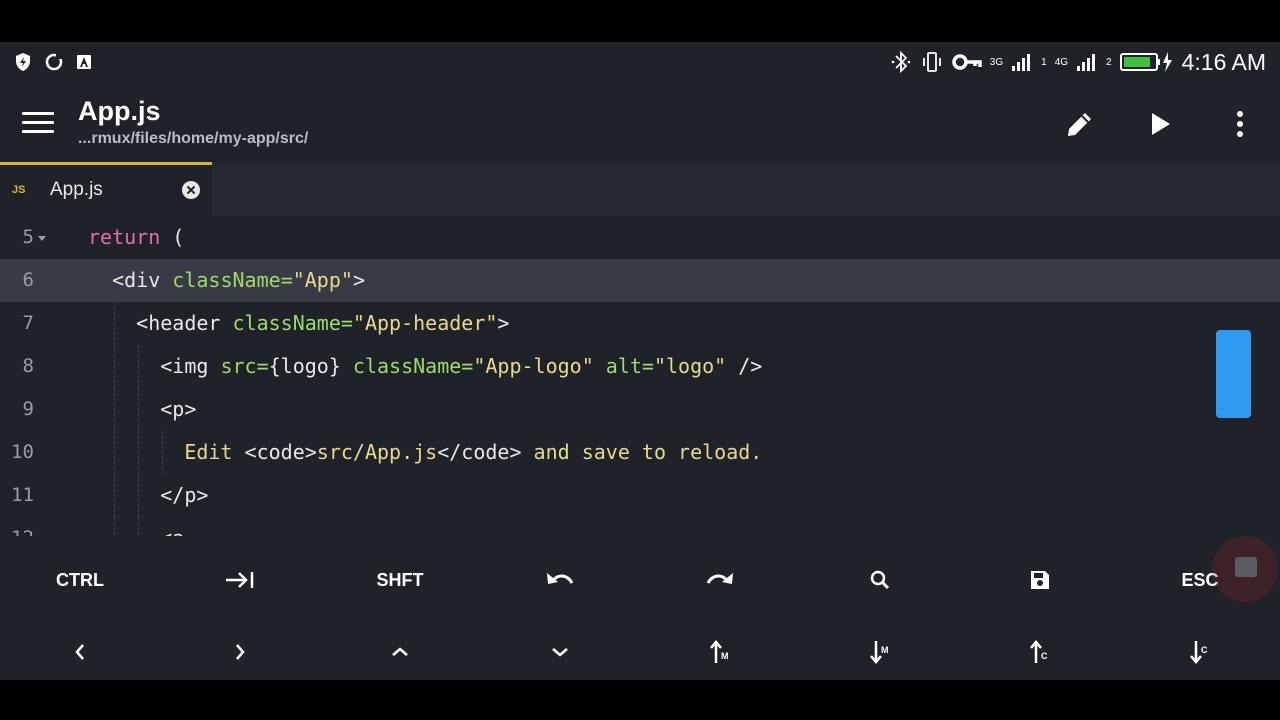 Image resolution: width=1280 pixels, height=720 pixels. What do you see at coordinates (967, 62) in the screenshot?
I see `vpn-key-icon` at bounding box center [967, 62].